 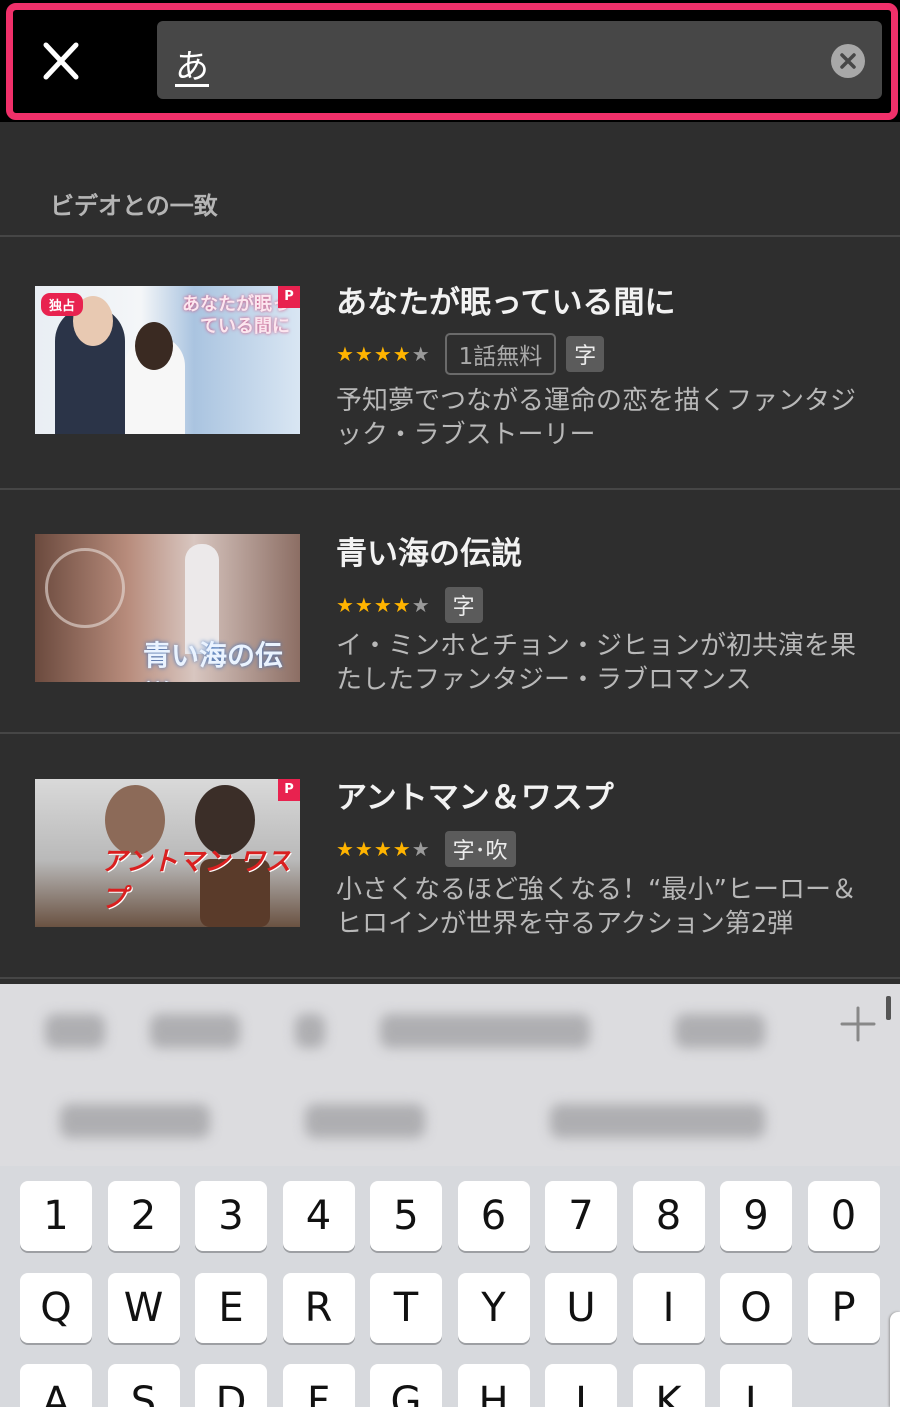 I want to click on key-4: 4, so click(x=318, y=1216).